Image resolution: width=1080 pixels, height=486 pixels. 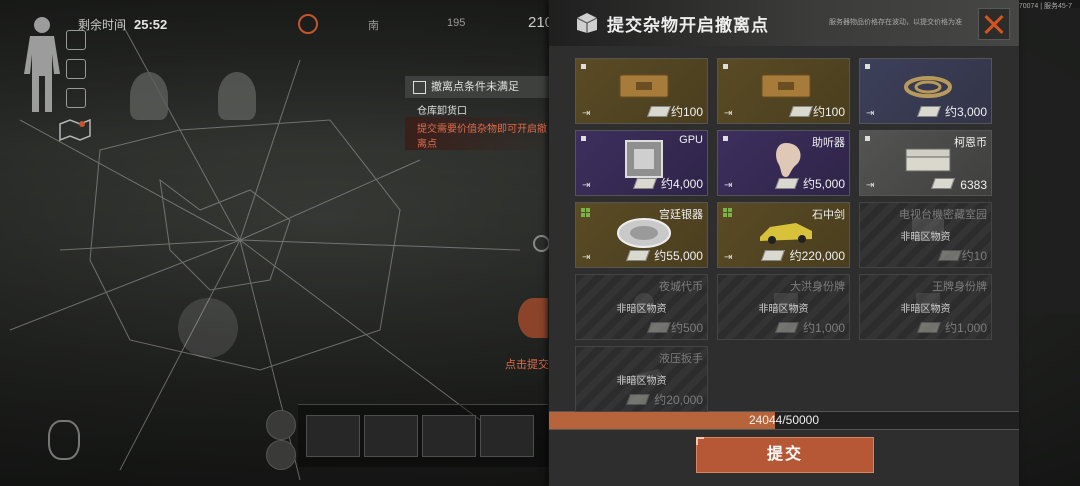 What do you see at coordinates (678, 256) in the screenshot?
I see `item-value: 约55,000` at bounding box center [678, 256].